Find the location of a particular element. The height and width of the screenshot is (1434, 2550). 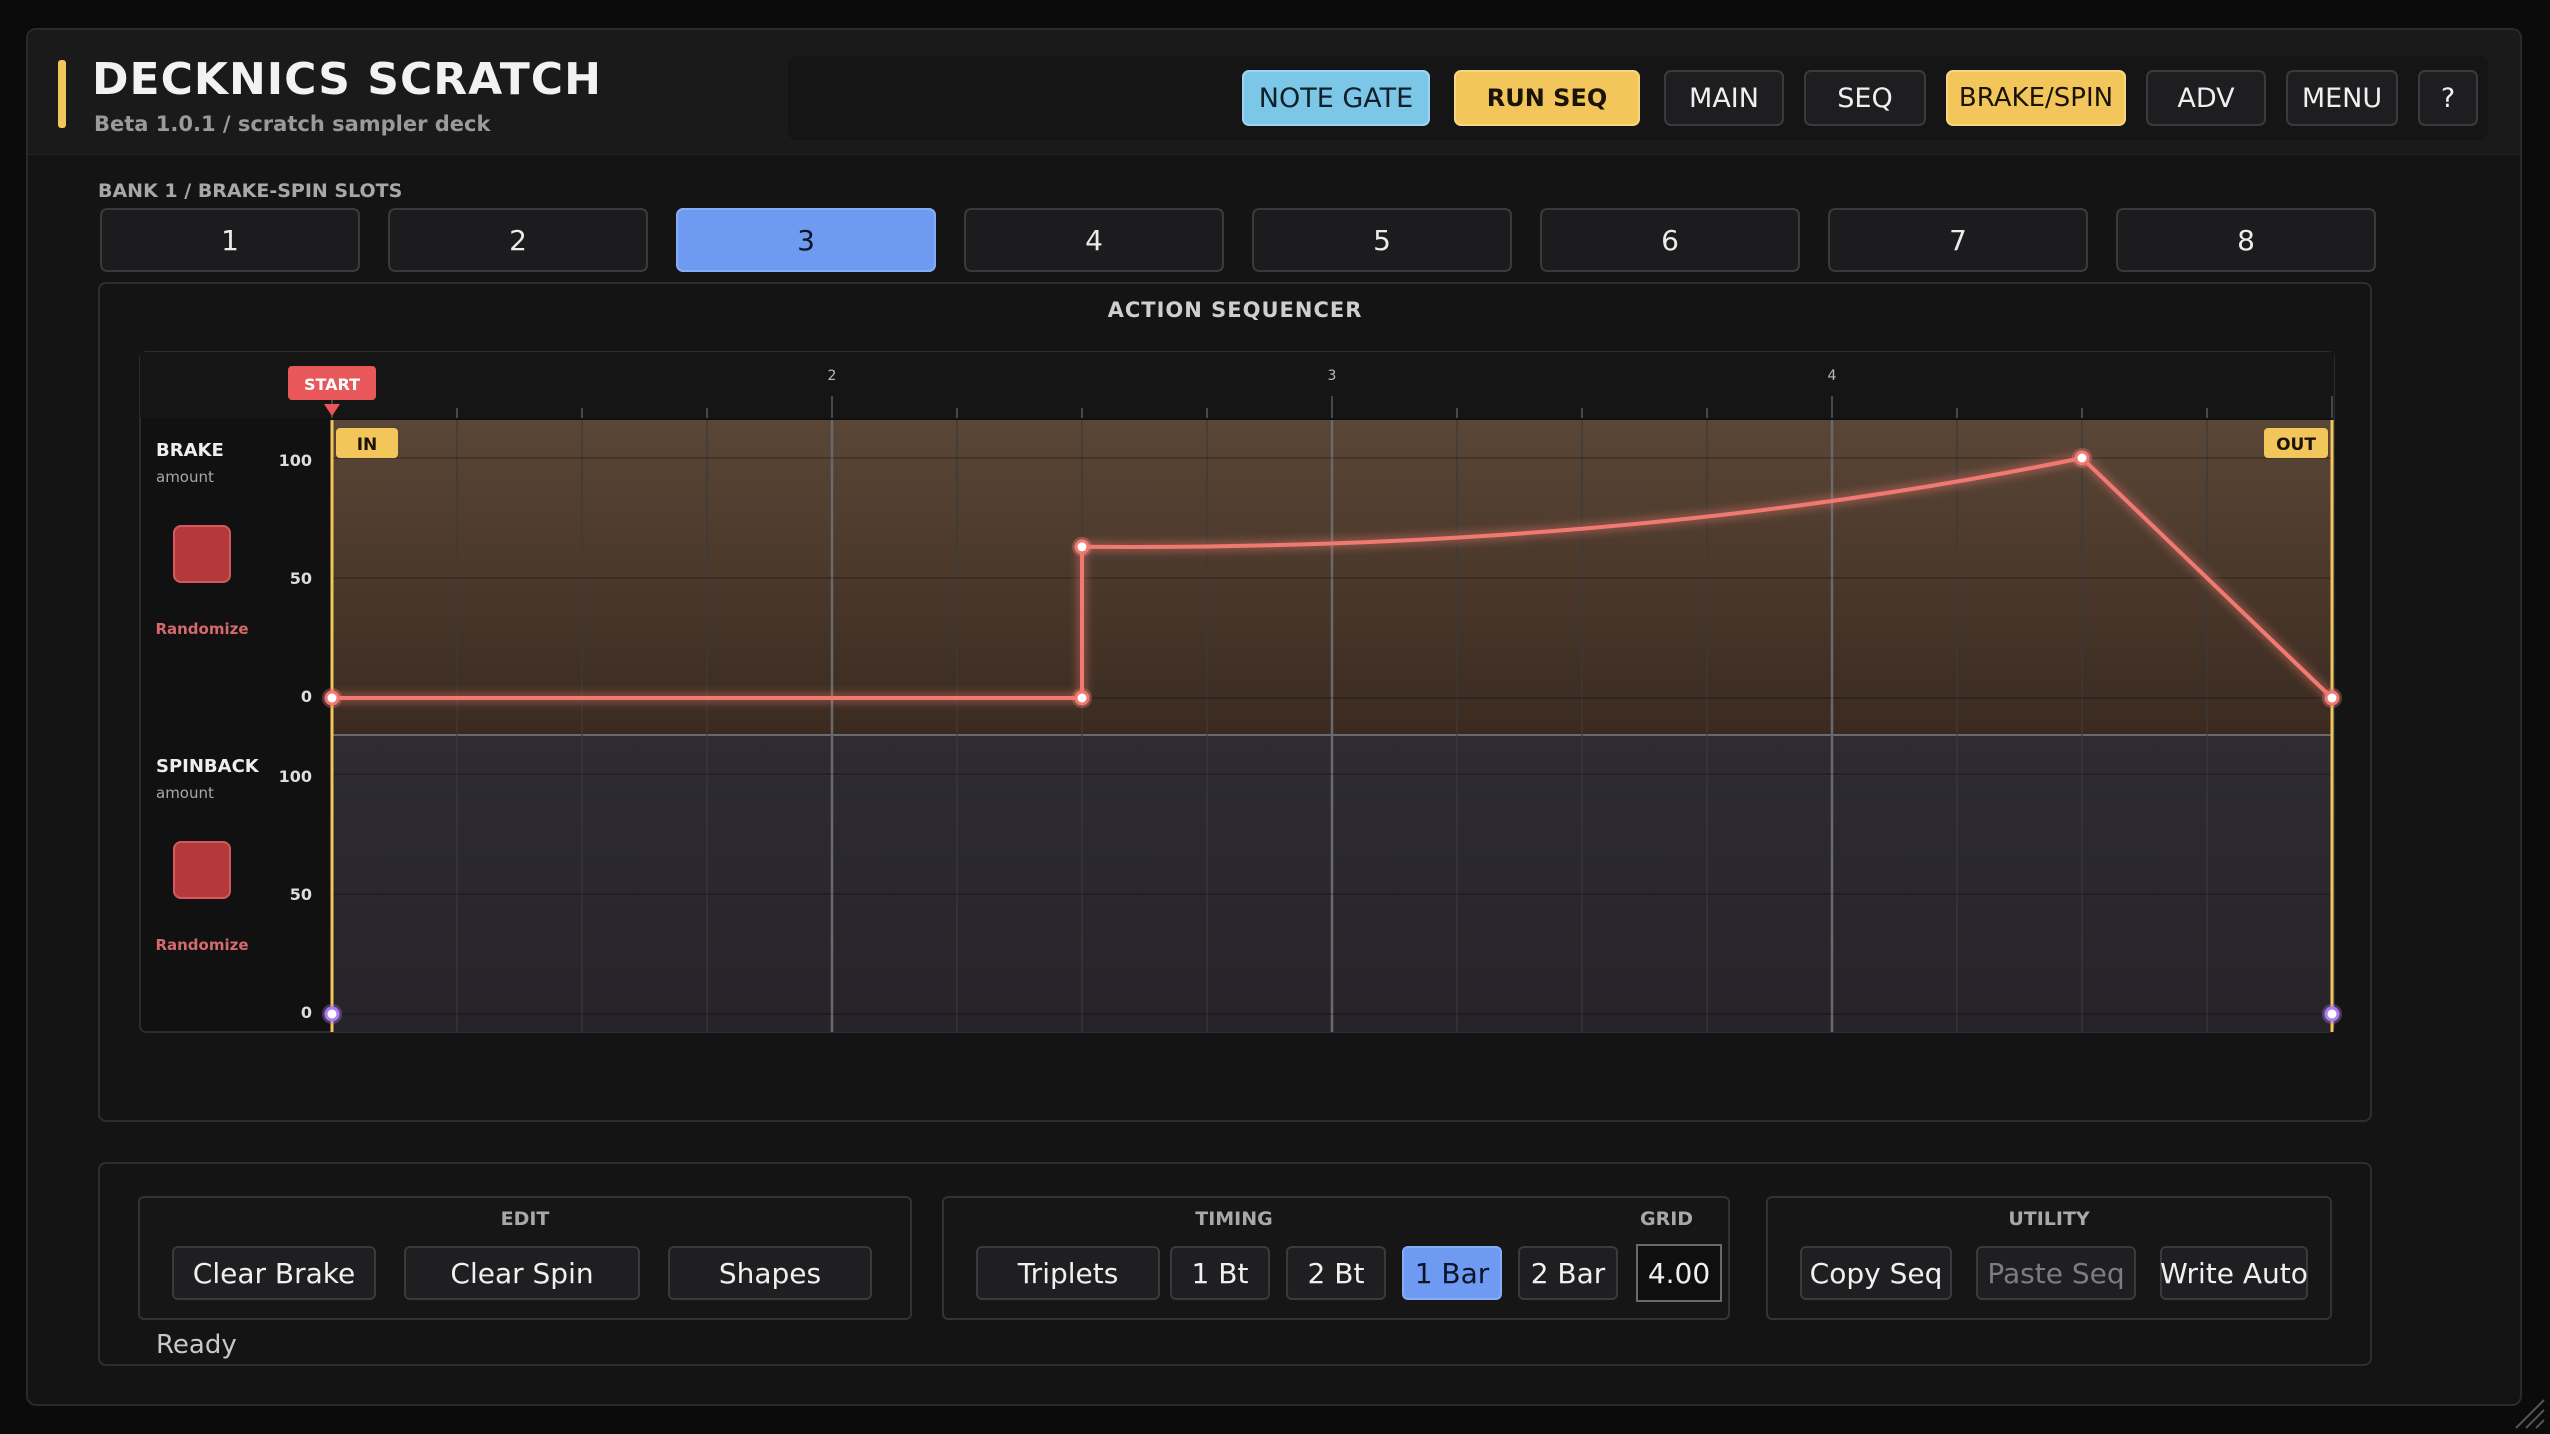

two-beat-button: 2 Bt is located at coordinates (1336, 1273).